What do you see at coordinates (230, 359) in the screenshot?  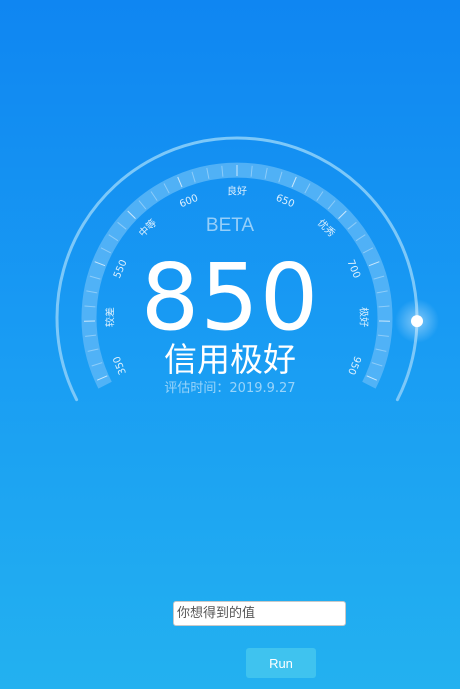 I see `credit-level: 信用极好` at bounding box center [230, 359].